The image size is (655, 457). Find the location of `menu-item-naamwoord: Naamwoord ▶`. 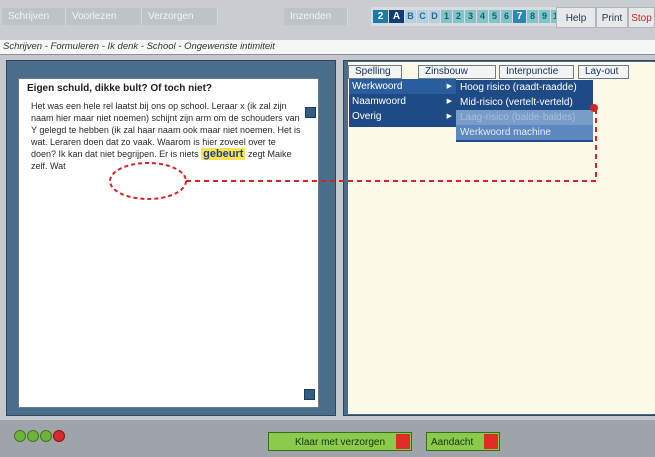

menu-item-naamwoord: Naamwoord ▶ is located at coordinates (402, 101).